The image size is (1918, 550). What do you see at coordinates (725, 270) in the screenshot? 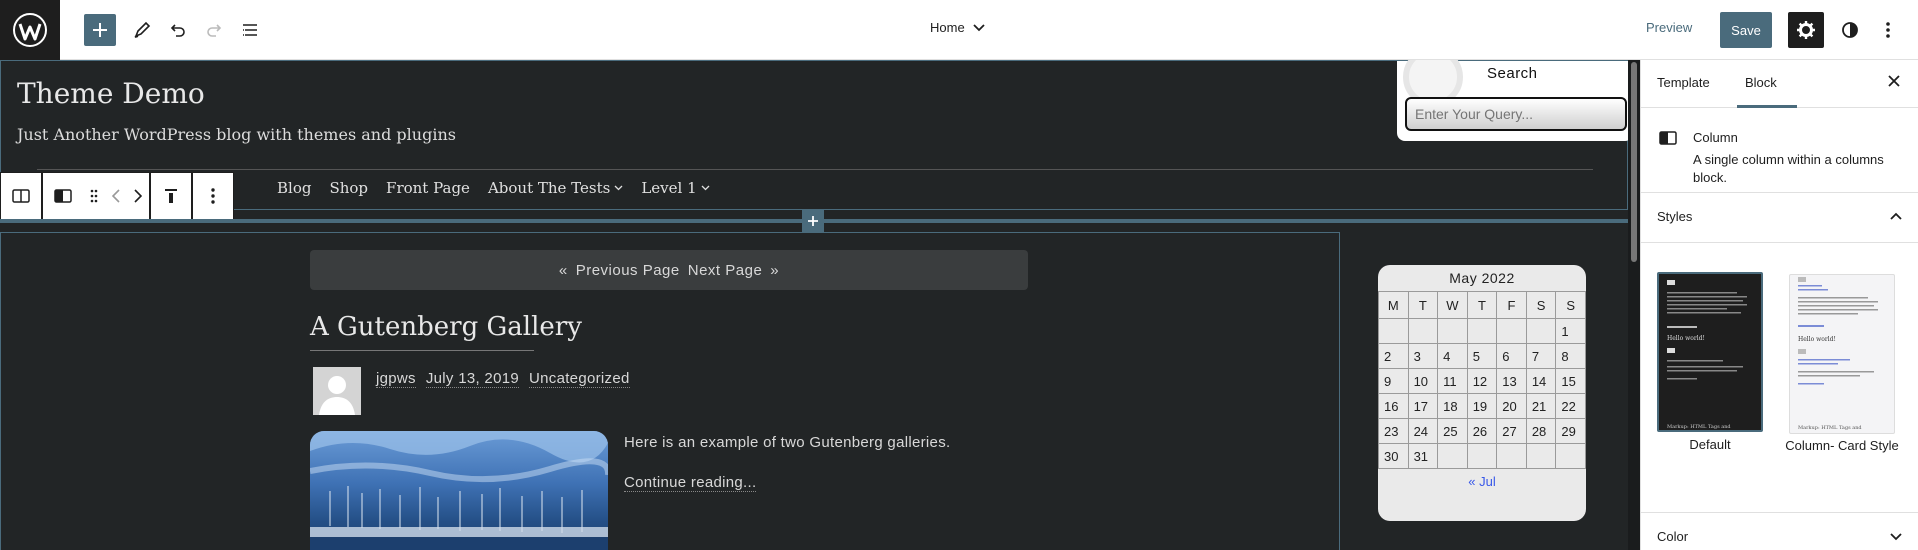
I see `next-page-link: Next Page` at bounding box center [725, 270].